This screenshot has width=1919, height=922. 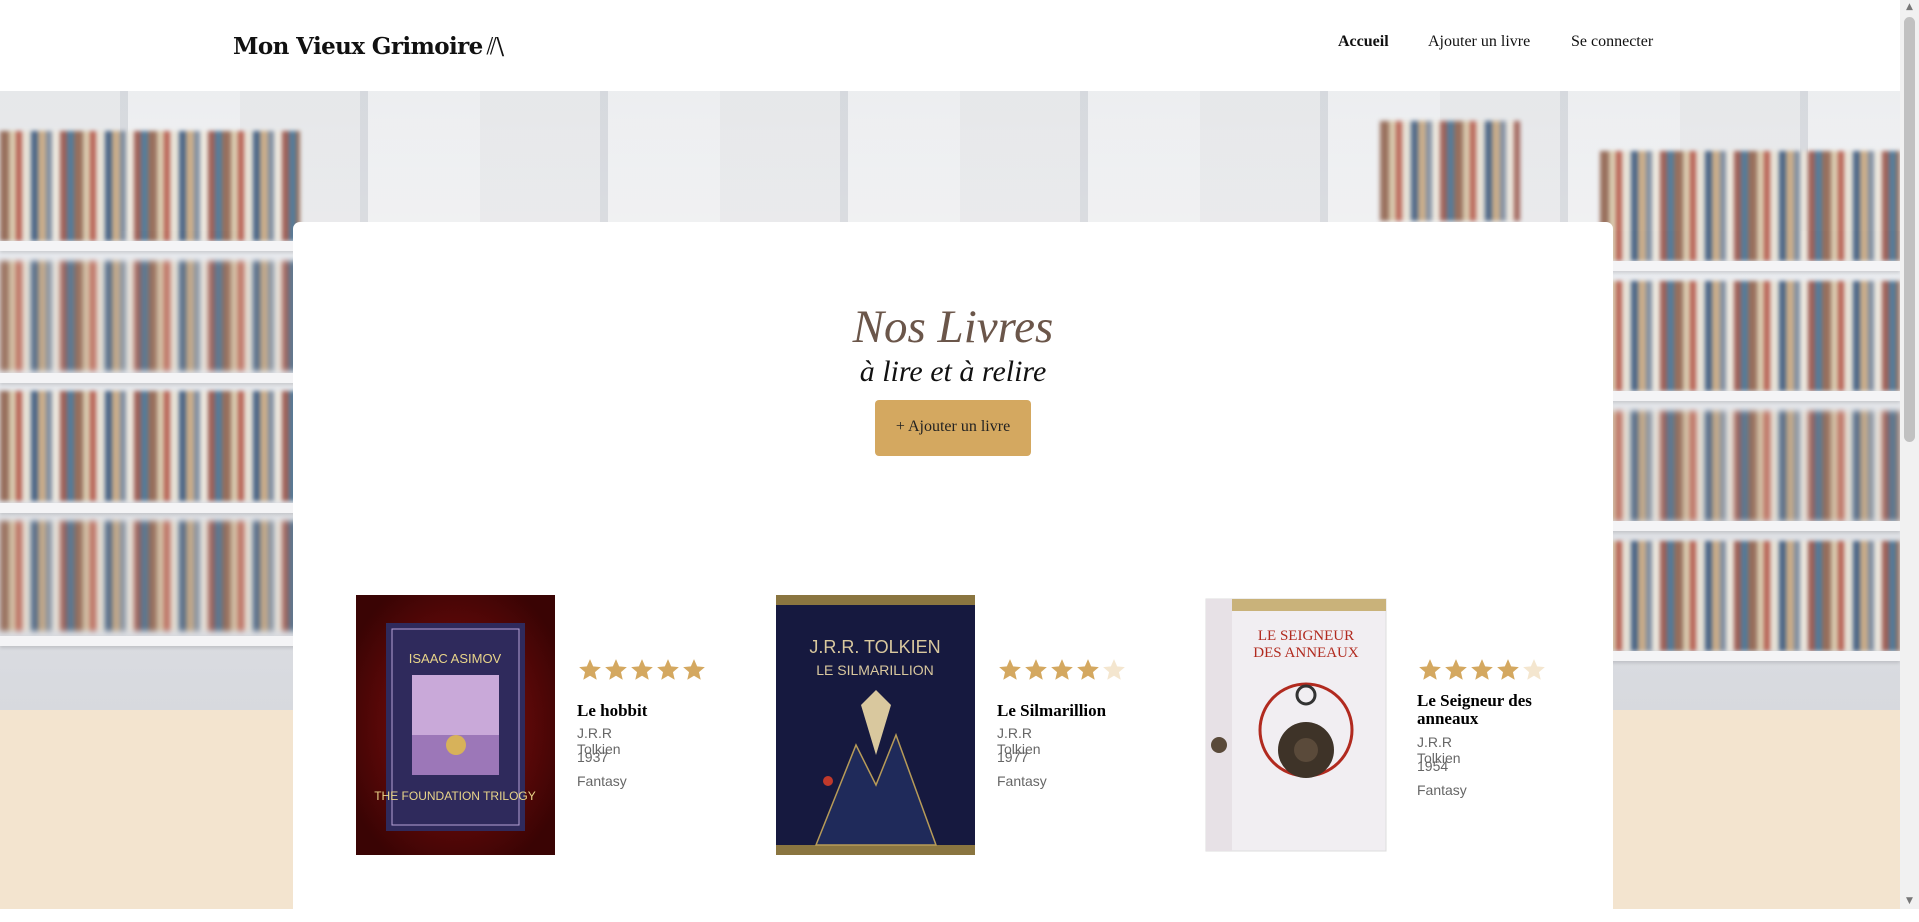 I want to click on logo-text: Mon Vieux Grimoire, so click(x=358, y=46).